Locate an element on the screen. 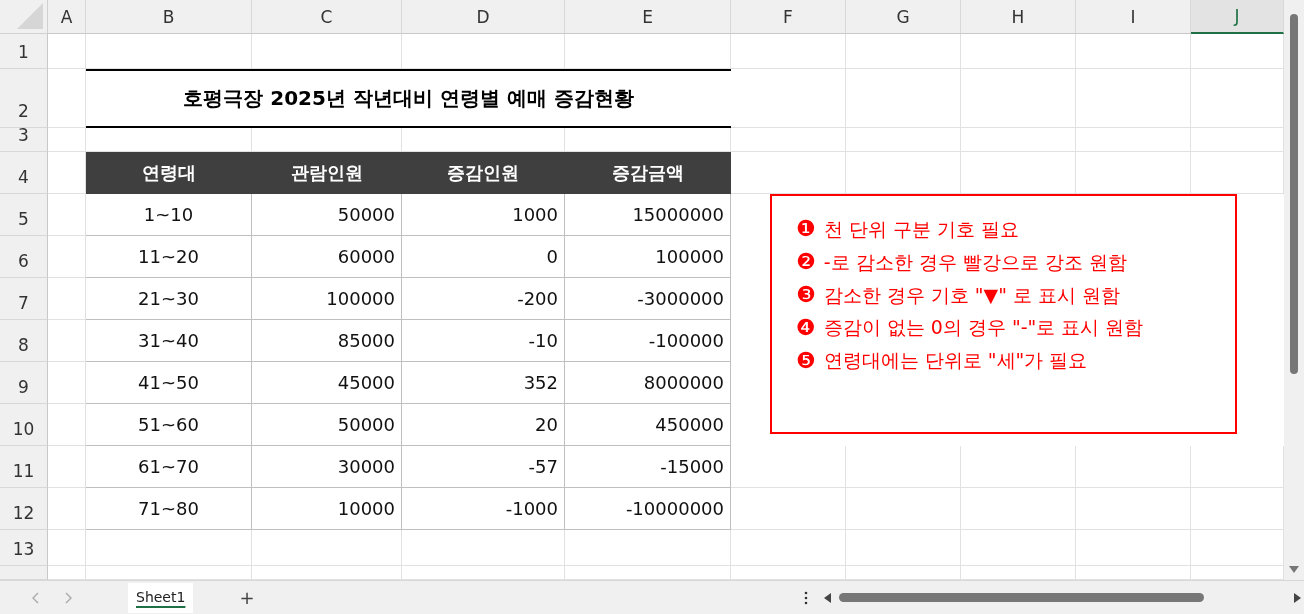 The image size is (1304, 614). table-cell: -10 is located at coordinates (483, 341).